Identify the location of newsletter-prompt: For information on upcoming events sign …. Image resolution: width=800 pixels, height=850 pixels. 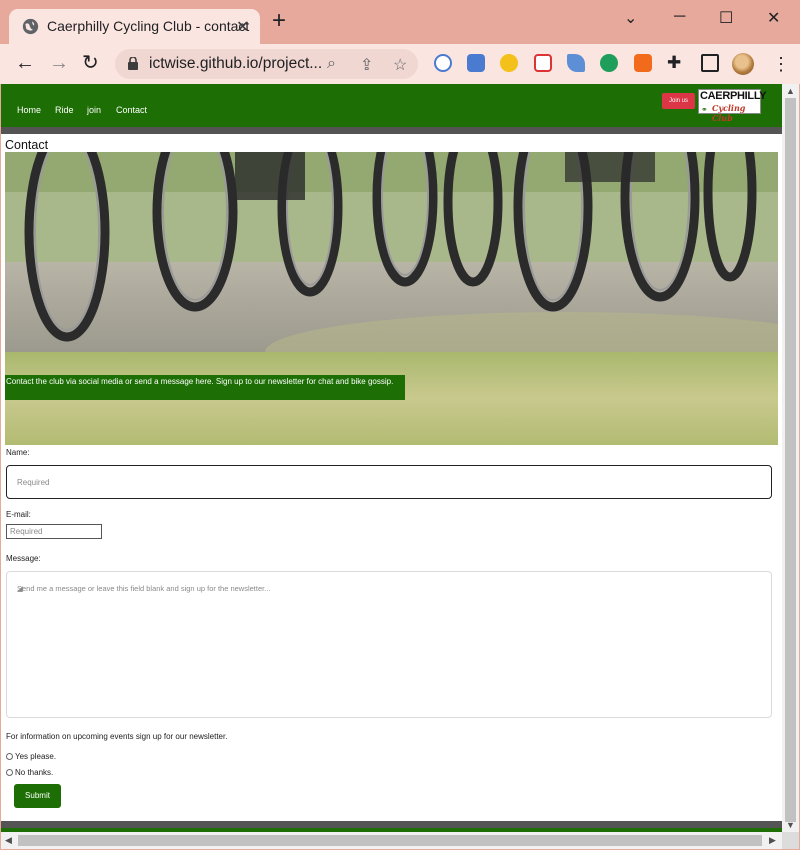
(117, 736).